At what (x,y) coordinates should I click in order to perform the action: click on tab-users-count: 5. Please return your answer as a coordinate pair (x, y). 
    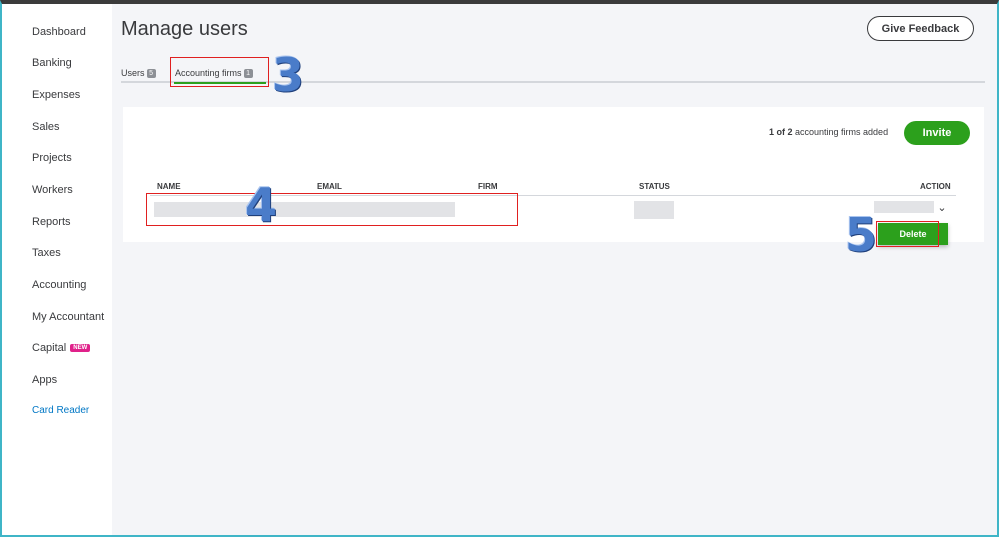
    Looking at the image, I should click on (151, 74).